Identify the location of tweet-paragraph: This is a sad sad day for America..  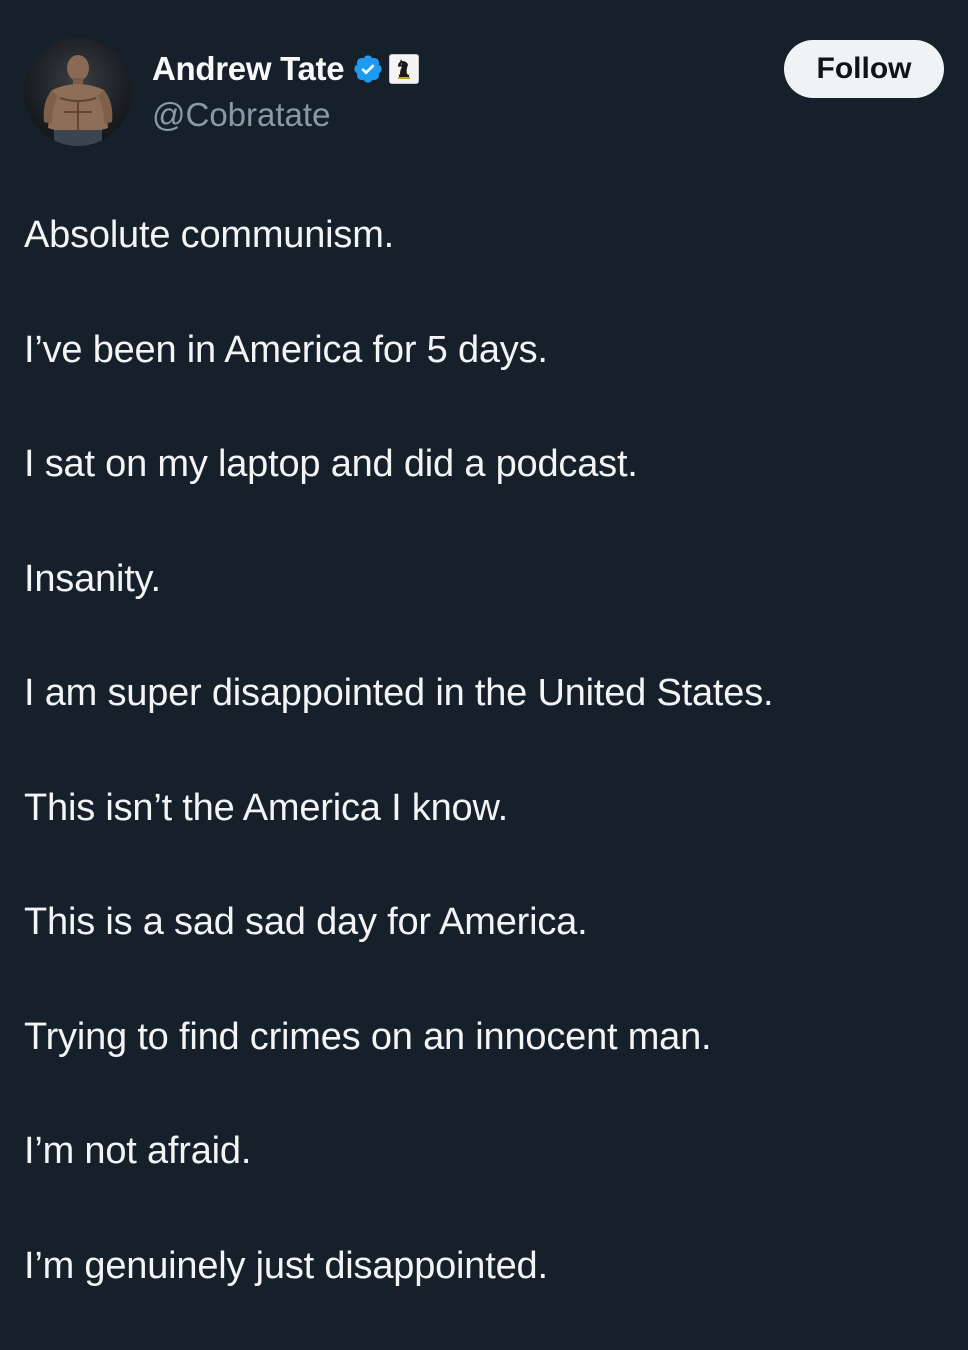
(306, 922).